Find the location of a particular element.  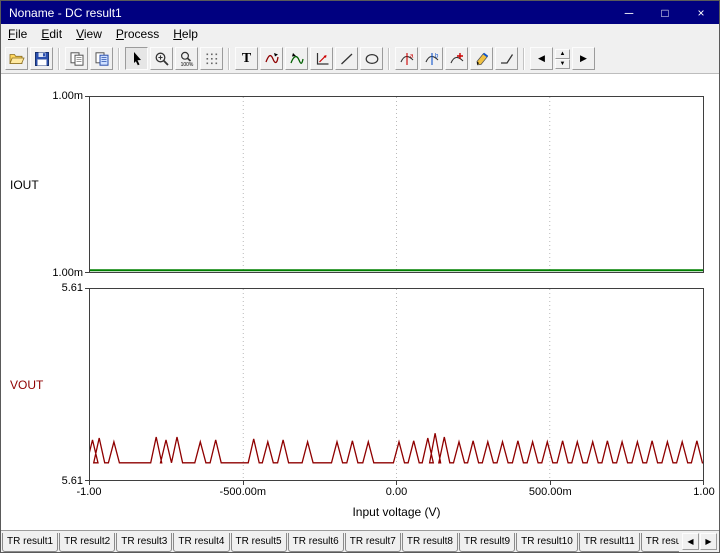

zoom-in-button is located at coordinates (161, 58).